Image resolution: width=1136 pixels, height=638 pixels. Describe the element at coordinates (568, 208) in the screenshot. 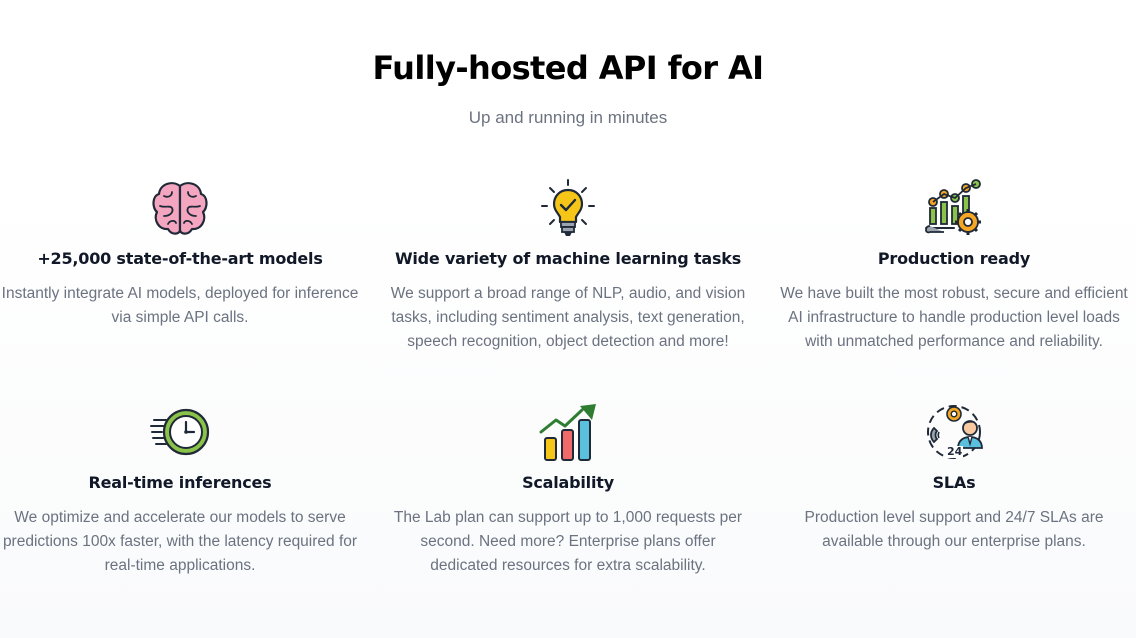

I see `lightbulb-icon` at that location.